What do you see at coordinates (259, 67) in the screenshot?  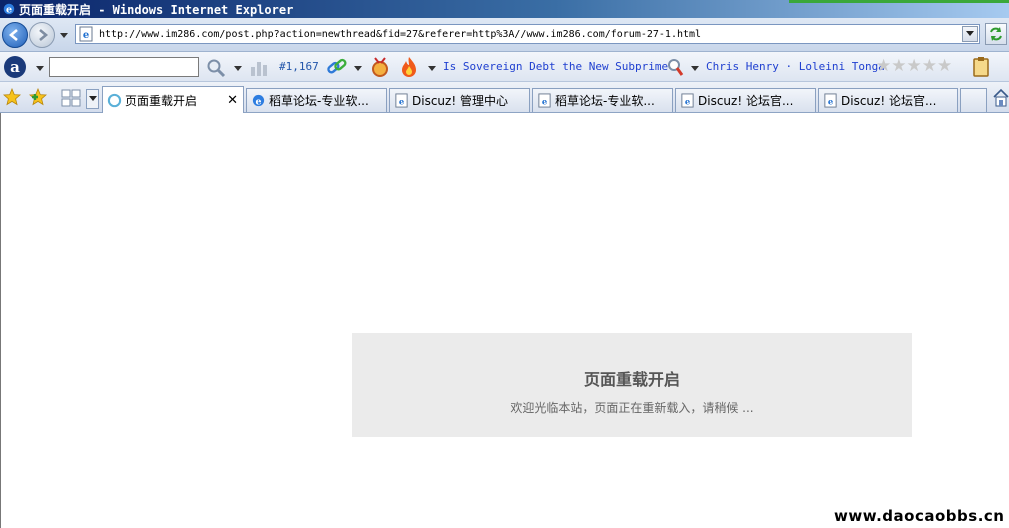 I see `traffic-rank-chart-icon` at bounding box center [259, 67].